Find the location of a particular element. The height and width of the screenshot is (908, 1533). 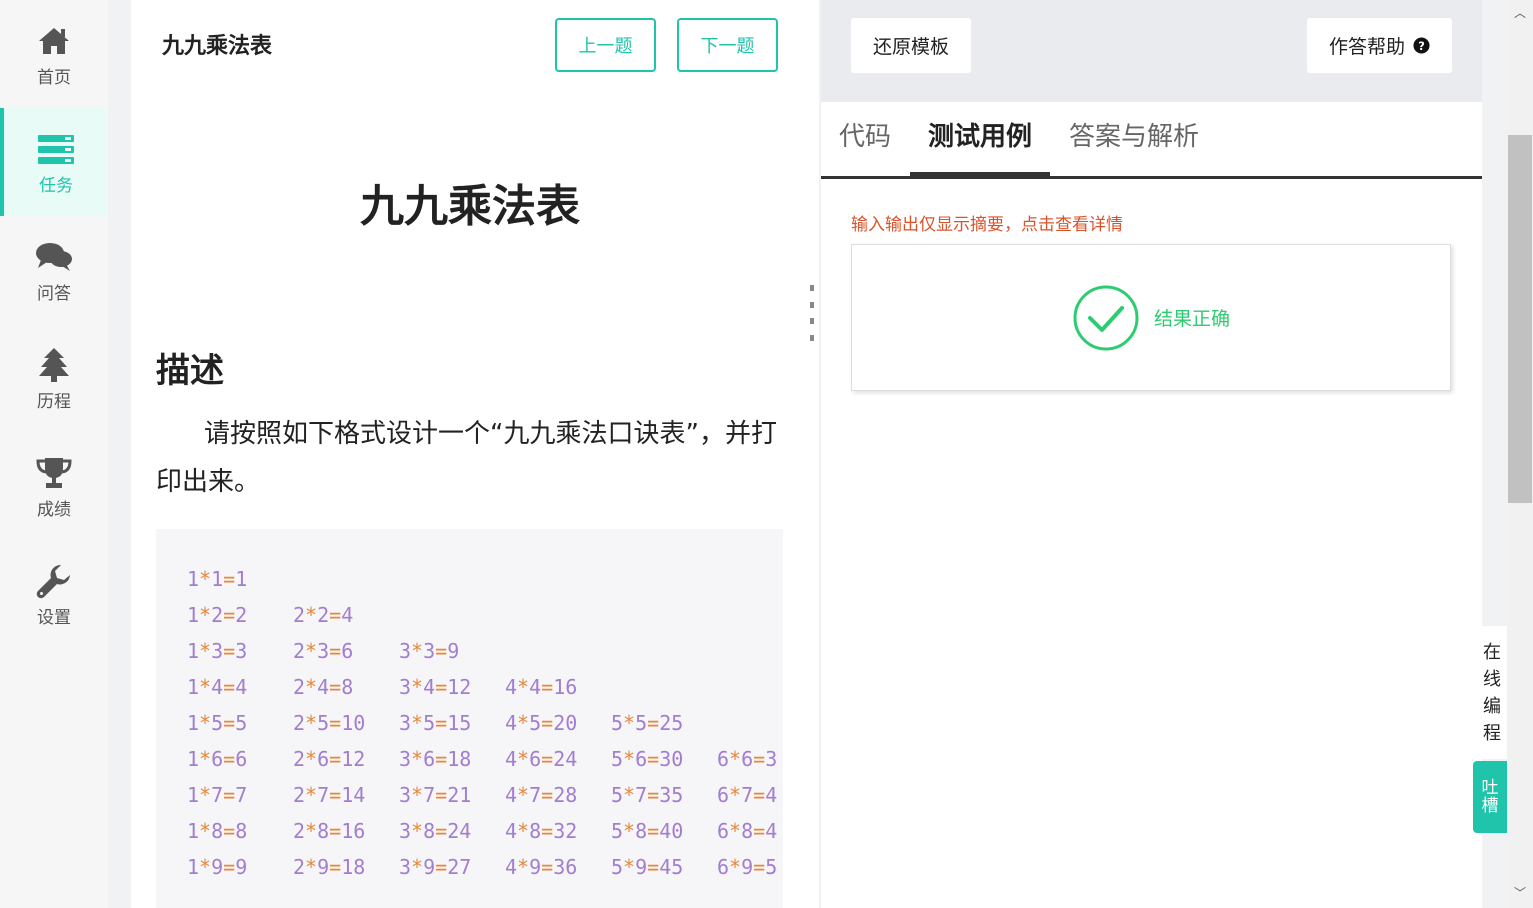

result-status: 结果正确 is located at coordinates (1191, 319).